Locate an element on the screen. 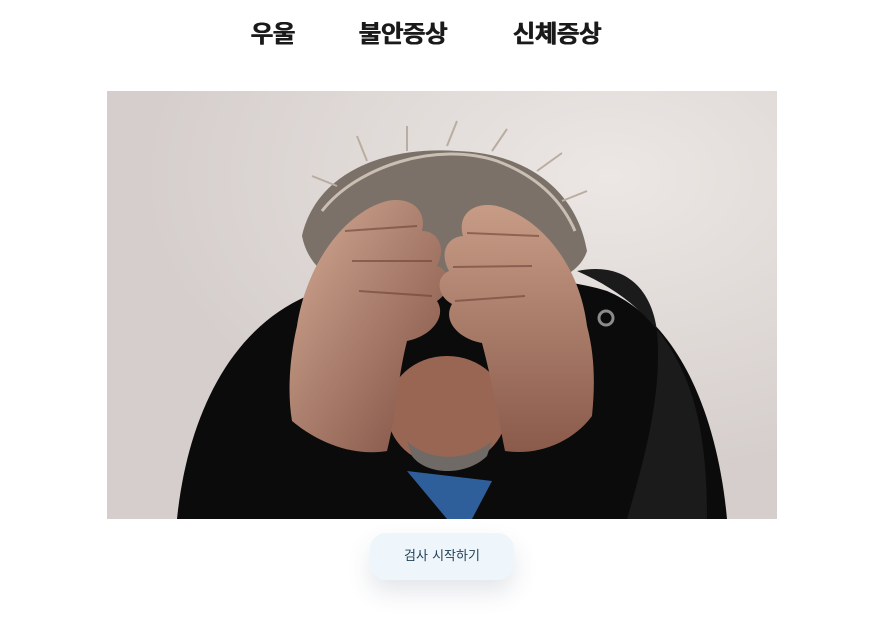  tab-physical-symptoms: 신체증상 is located at coordinates (557, 34).